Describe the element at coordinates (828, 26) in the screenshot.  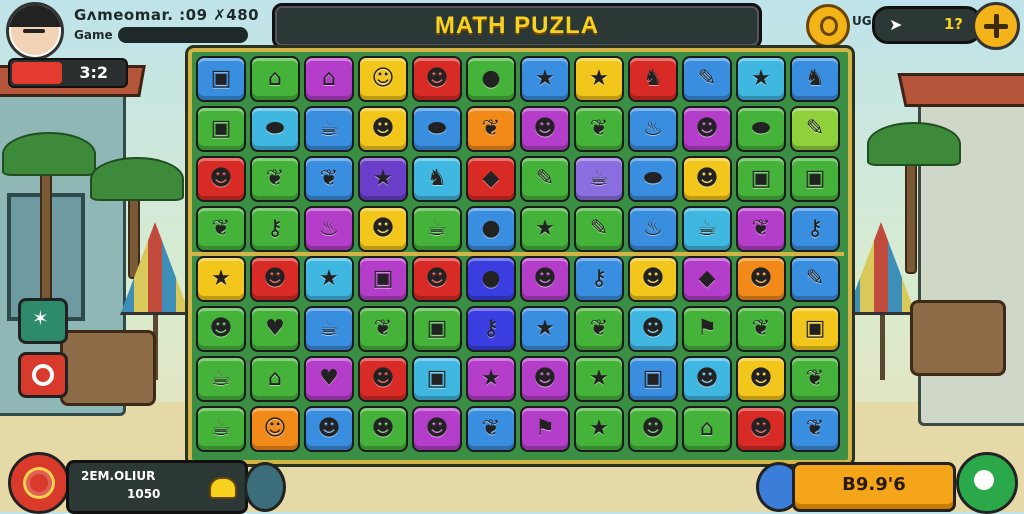
I see `coin-icon` at that location.